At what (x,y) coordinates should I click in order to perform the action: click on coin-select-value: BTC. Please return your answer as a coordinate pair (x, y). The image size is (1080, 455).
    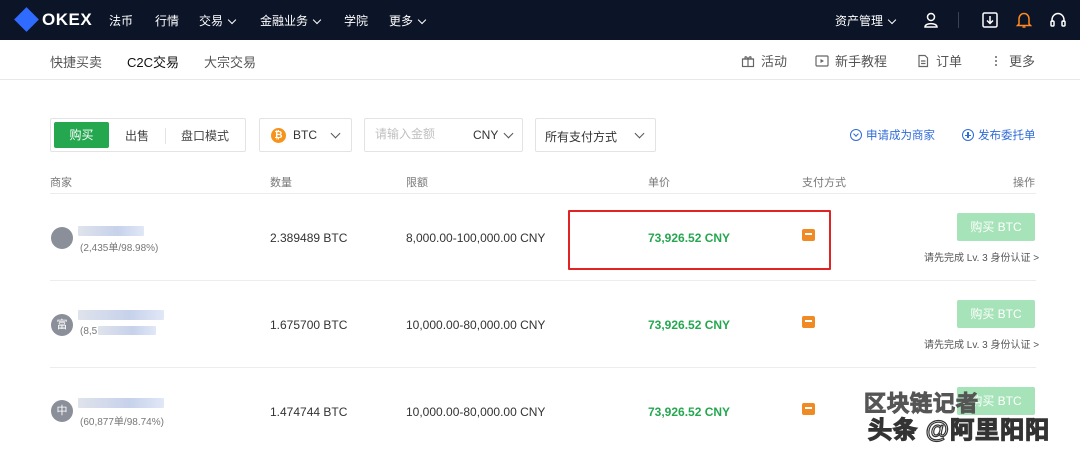
    Looking at the image, I should click on (305, 135).